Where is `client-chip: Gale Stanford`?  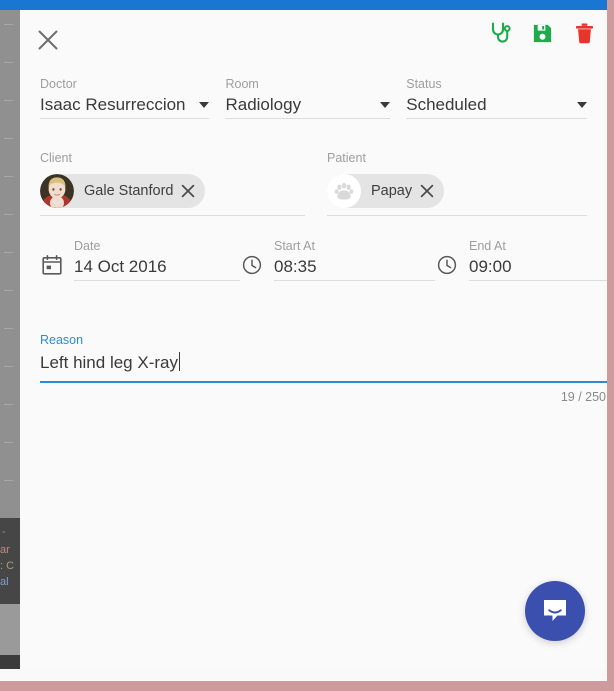
client-chip: Gale Stanford is located at coordinates (123, 191).